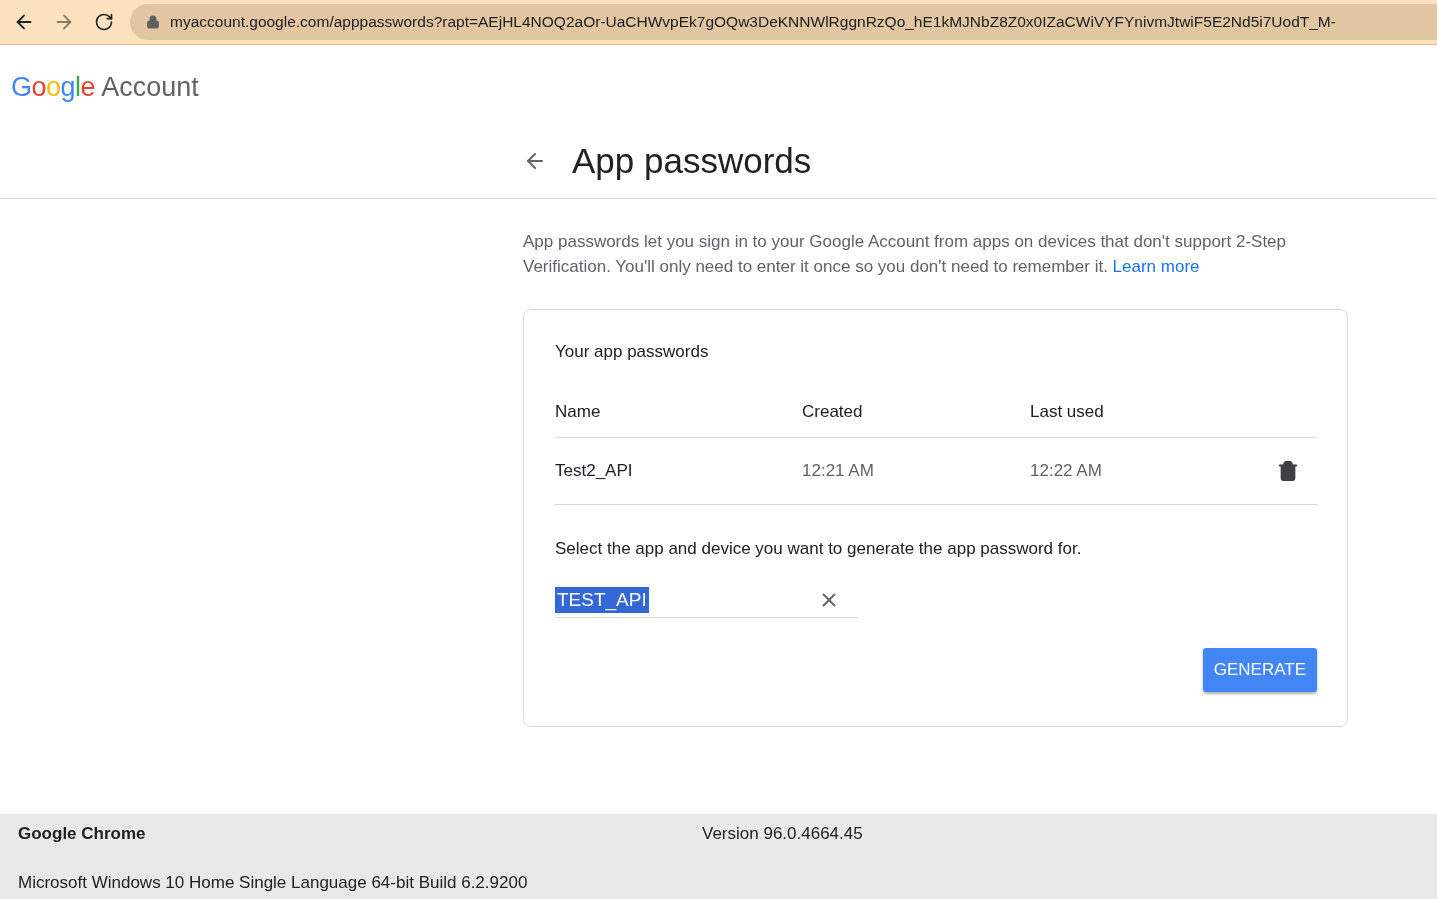 The height and width of the screenshot is (899, 1437). Describe the element at coordinates (678, 471) in the screenshot. I see `table-cell: Test2_API` at that location.